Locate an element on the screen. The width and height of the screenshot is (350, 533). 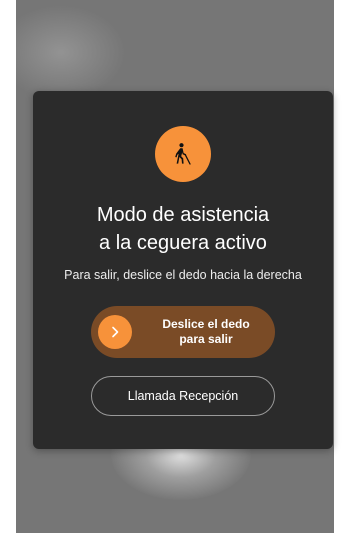
person-walking-with-cane-icon is located at coordinates (183, 154).